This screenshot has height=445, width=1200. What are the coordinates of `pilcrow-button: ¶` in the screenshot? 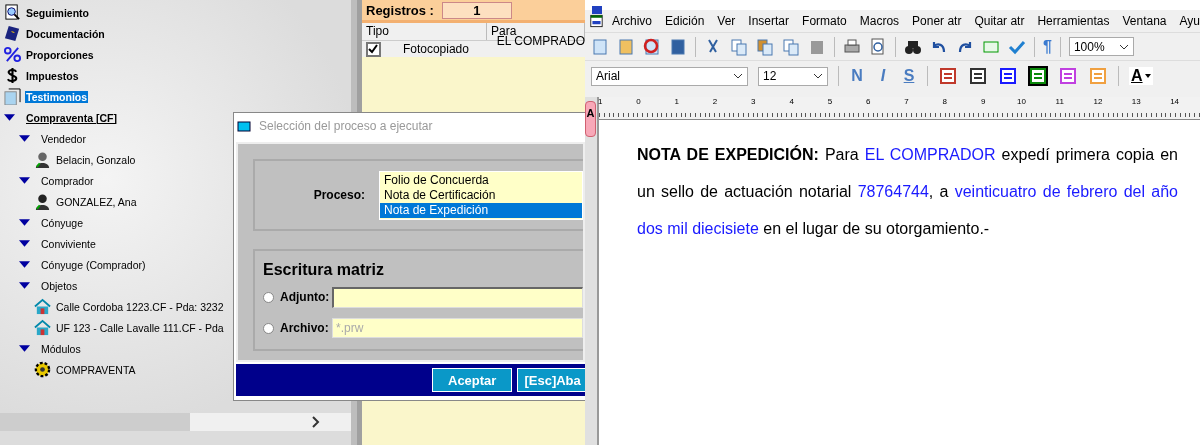 It's located at (1047, 46).